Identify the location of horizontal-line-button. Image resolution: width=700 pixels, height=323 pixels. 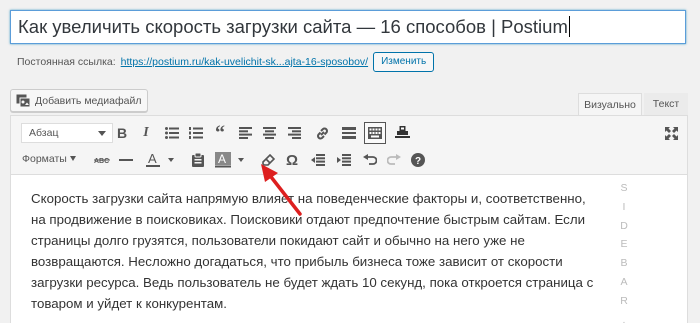
(126, 160).